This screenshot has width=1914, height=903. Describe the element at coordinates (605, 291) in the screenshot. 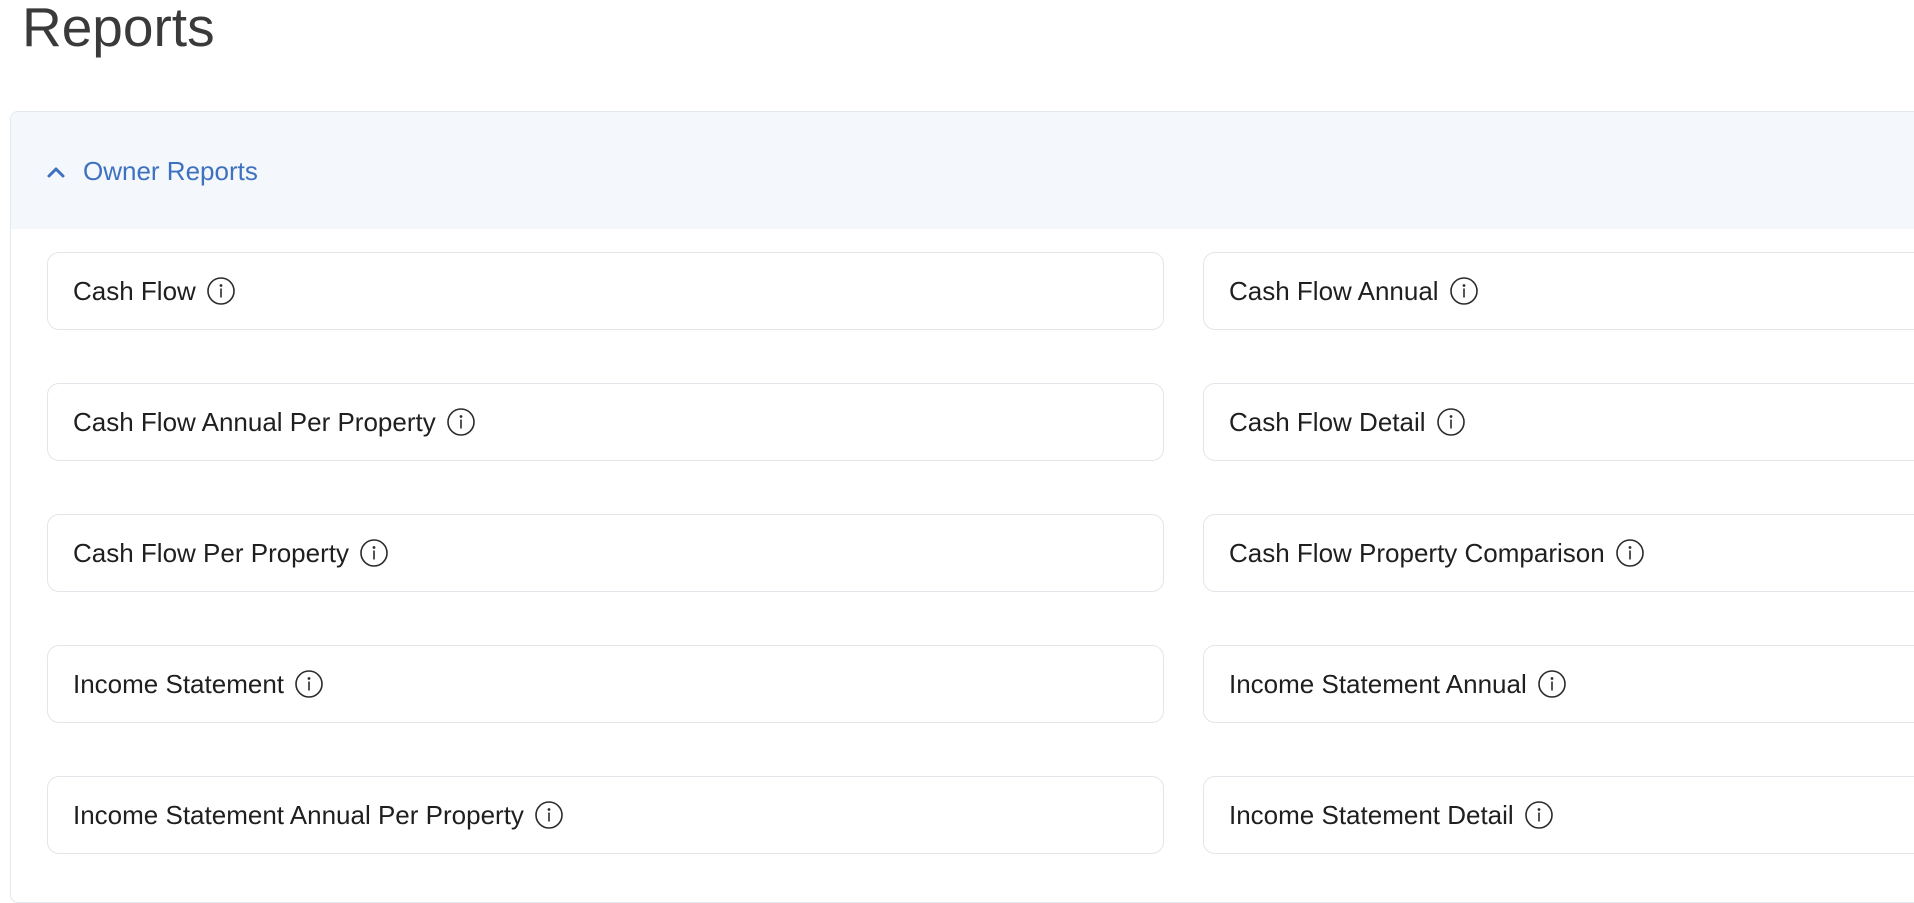

I see `report-card-cash-flow: Cash Flow` at that location.